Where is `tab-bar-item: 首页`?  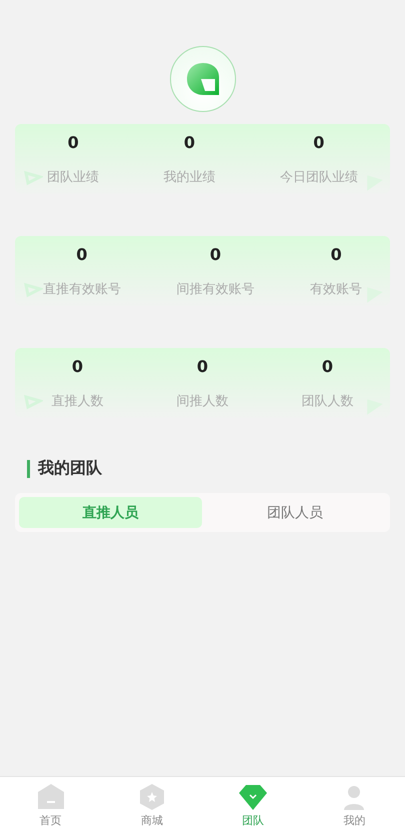
tab-bar-item: 首页 is located at coordinates (51, 804).